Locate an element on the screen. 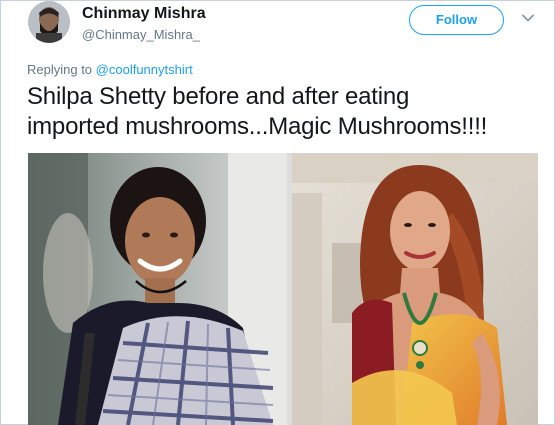  user-handle: @Chinmay_Mishra_ is located at coordinates (141, 34).